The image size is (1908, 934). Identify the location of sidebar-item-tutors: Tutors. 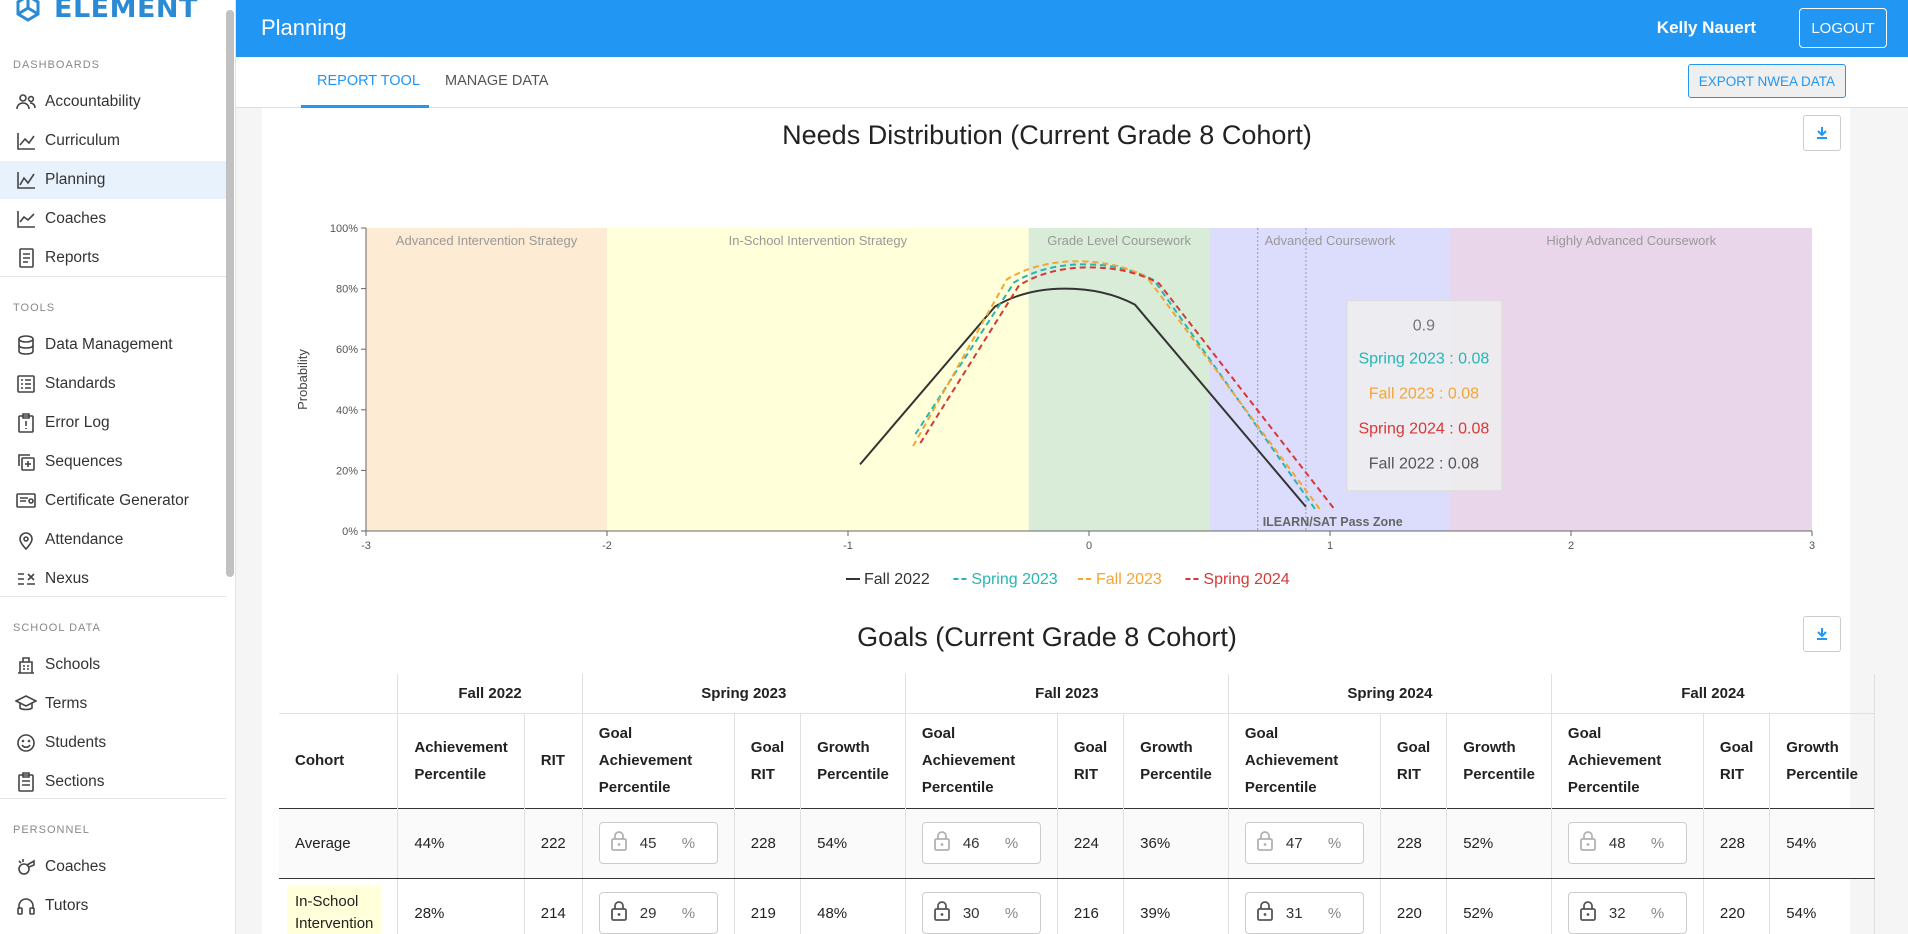
(113, 906).